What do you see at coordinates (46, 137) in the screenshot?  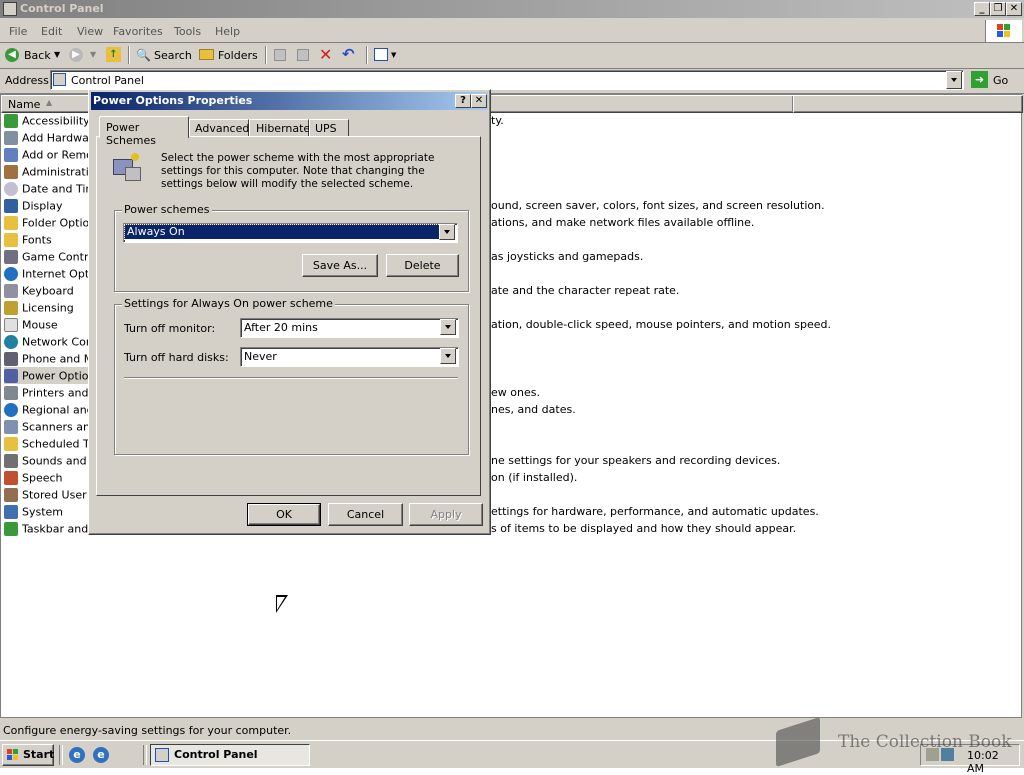 I see `list-item-add-hardware: Add Hardware` at bounding box center [46, 137].